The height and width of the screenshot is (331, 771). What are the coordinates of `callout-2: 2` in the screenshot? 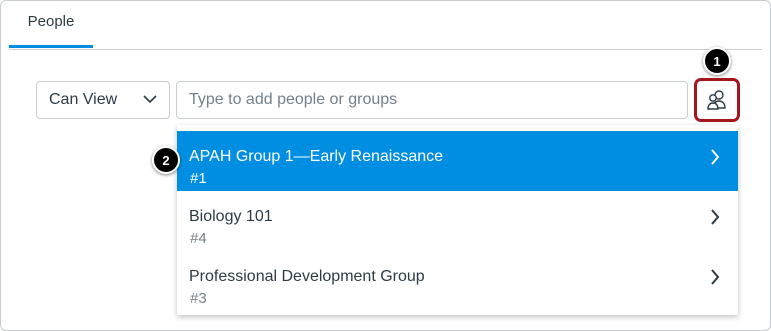 It's located at (166, 160).